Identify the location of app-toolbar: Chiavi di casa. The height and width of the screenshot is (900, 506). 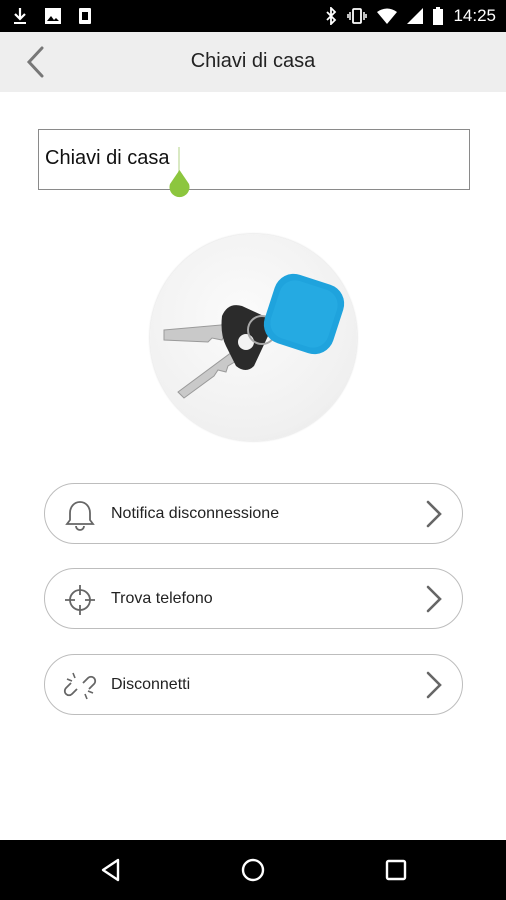
(253, 62).